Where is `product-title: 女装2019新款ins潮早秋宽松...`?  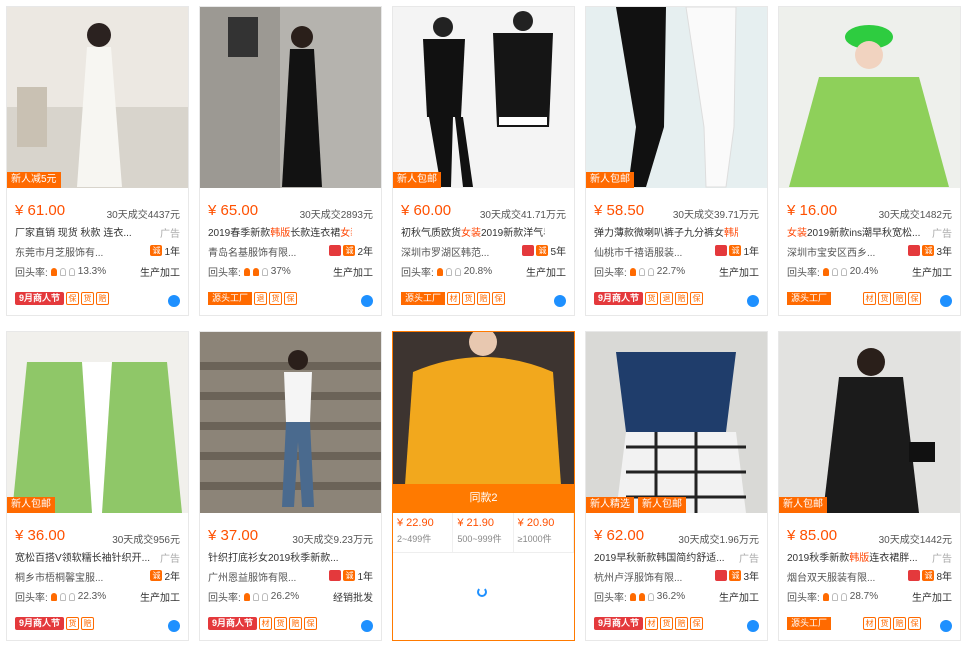
product-title: 女装2019新款ins潮早秋宽松... is located at coordinates (859, 231).